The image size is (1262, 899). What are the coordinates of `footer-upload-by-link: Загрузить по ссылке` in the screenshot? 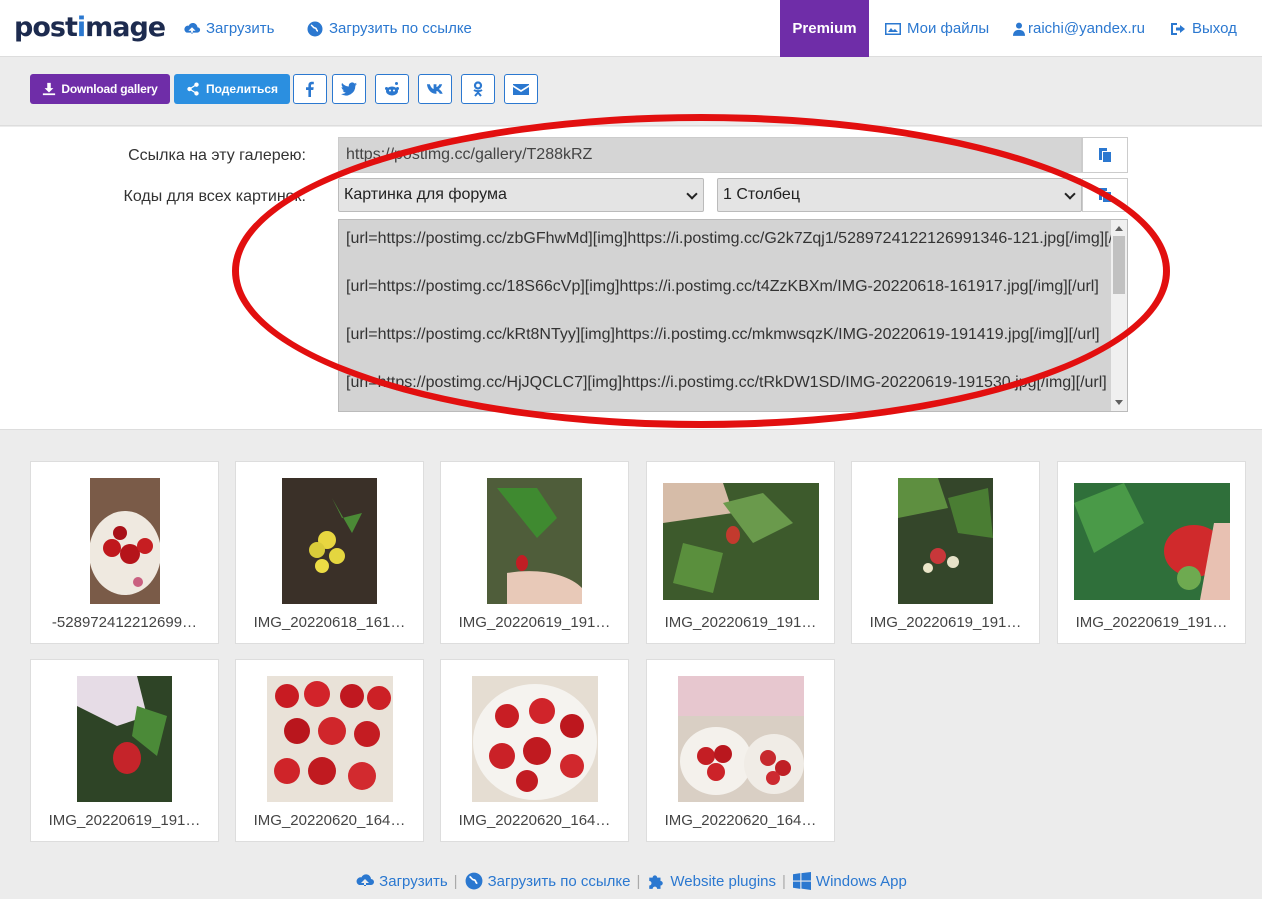 It's located at (547, 881).